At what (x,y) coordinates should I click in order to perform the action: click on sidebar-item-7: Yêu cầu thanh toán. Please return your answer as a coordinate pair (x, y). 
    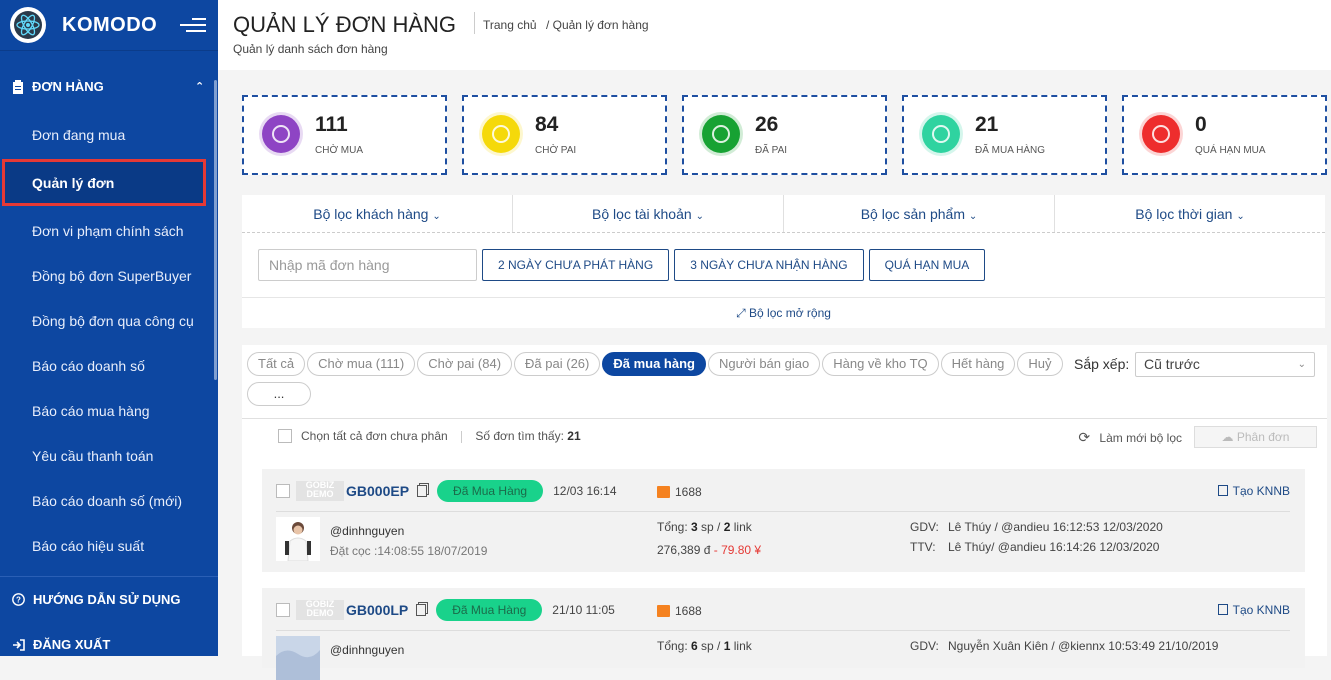
    Looking at the image, I should click on (109, 455).